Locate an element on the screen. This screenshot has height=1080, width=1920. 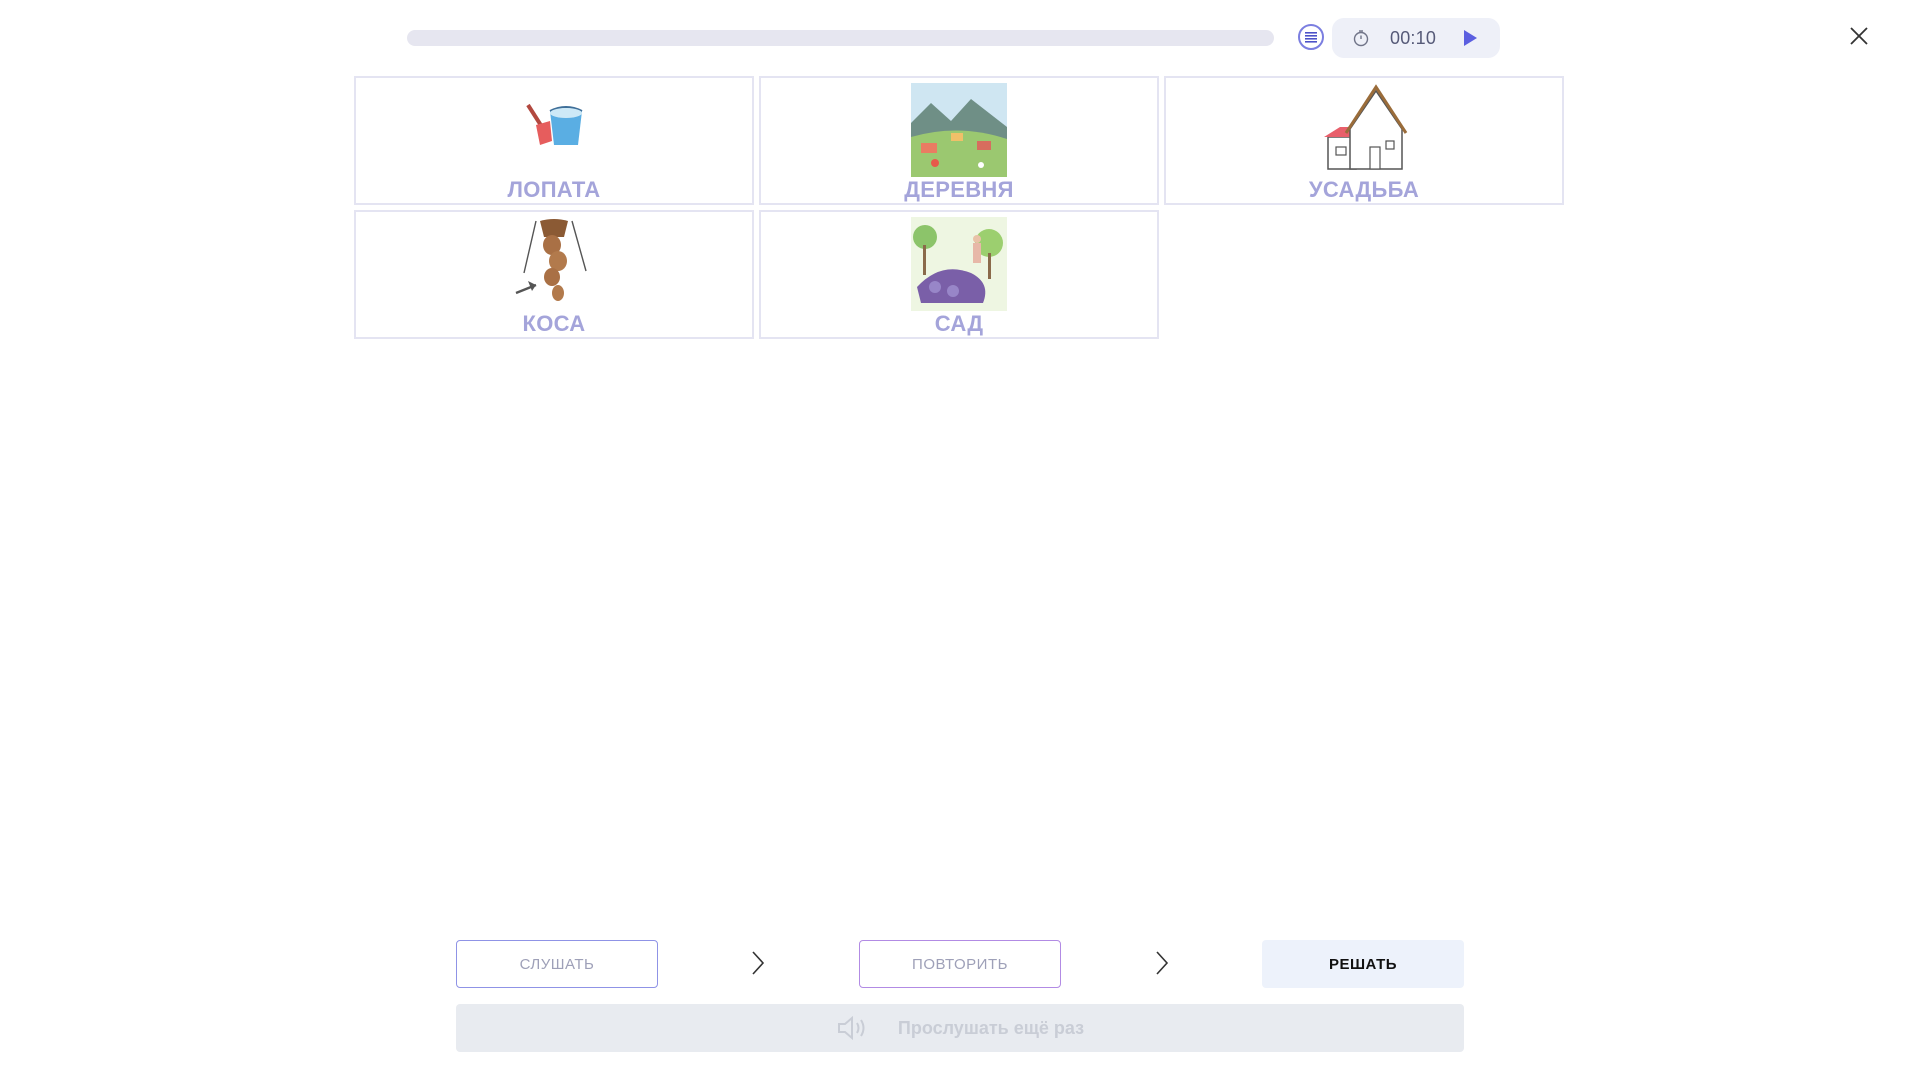
play-button is located at coordinates (1471, 38).